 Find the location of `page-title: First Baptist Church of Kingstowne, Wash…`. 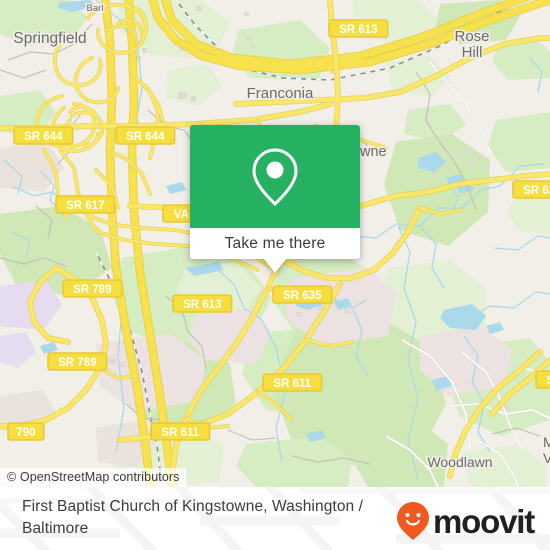

page-title: First Baptist Church of Kingstowne, Wash… is located at coordinates (193, 517).